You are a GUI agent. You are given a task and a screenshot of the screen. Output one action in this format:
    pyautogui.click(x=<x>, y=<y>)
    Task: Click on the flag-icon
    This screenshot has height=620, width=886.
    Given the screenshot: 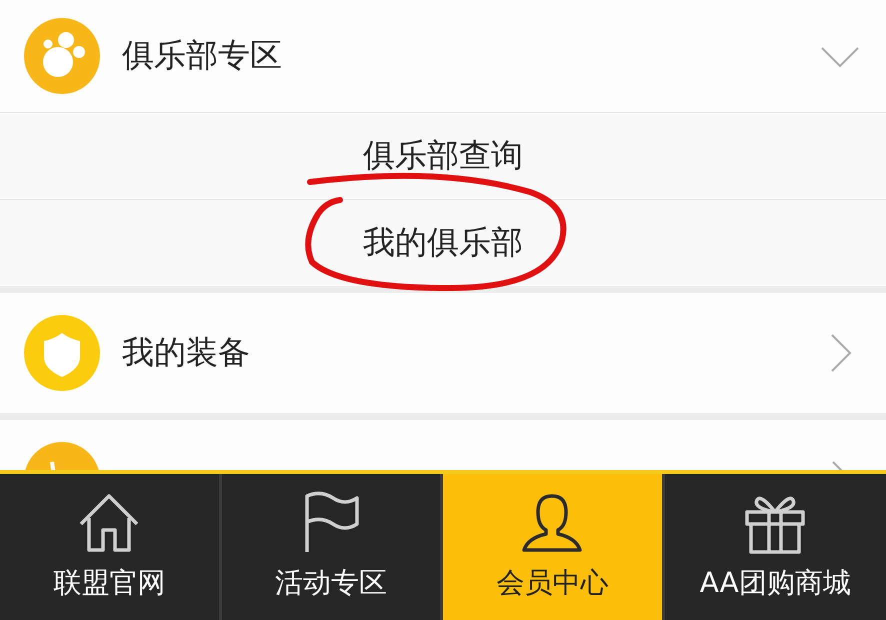 What is the action you would take?
    pyautogui.click(x=331, y=522)
    